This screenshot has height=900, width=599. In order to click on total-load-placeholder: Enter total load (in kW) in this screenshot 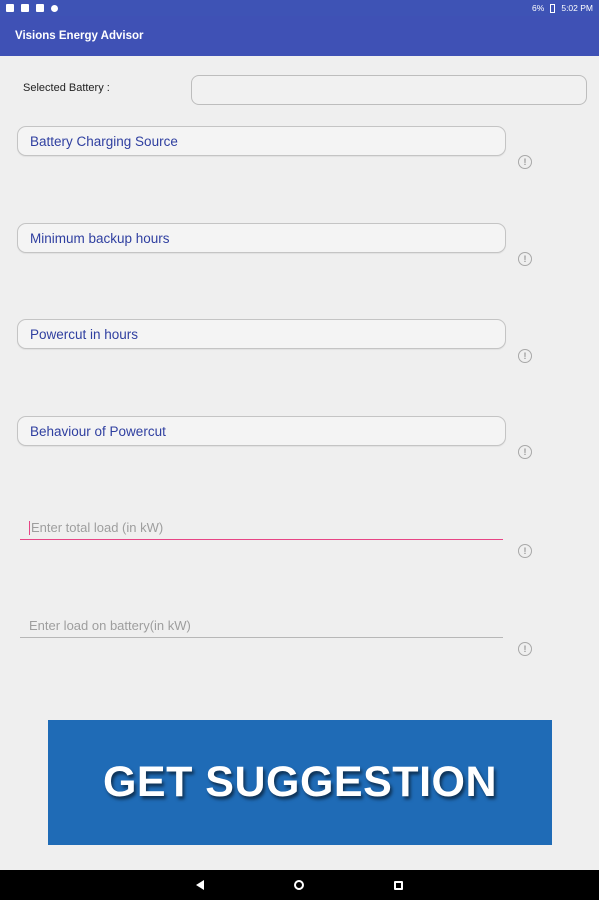, I will do `click(97, 527)`.